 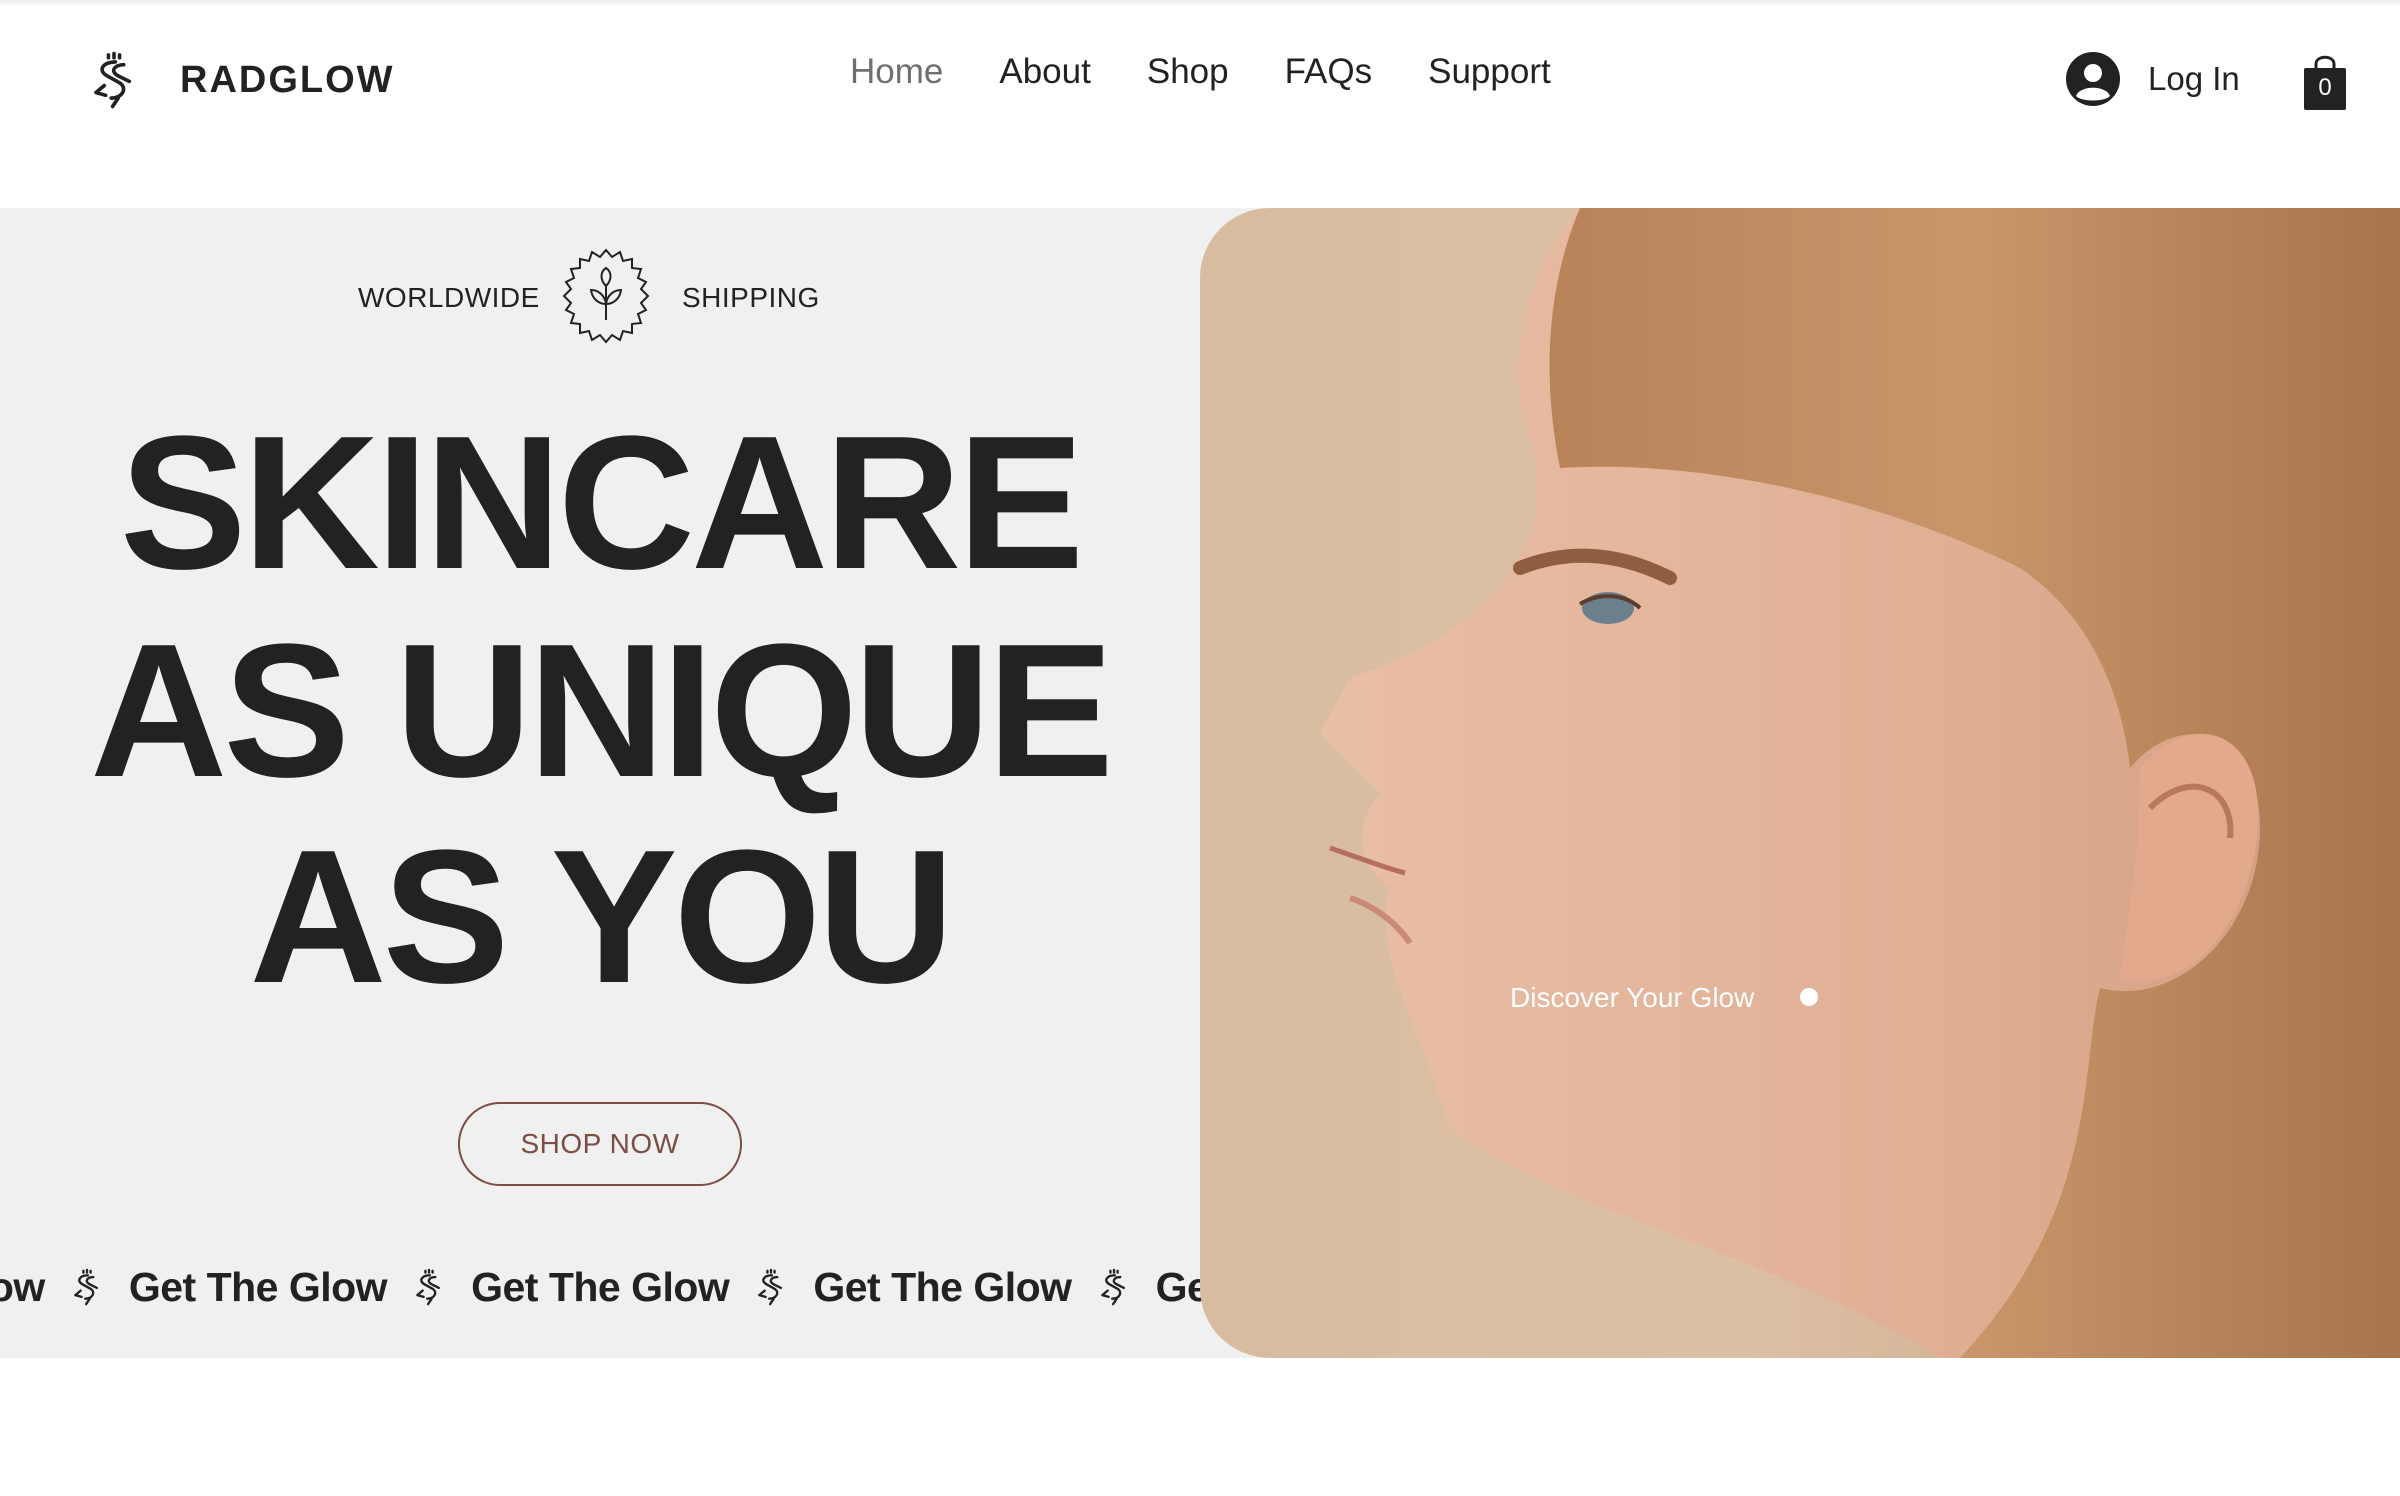 I want to click on header-shadow, so click(x=1200, y=3).